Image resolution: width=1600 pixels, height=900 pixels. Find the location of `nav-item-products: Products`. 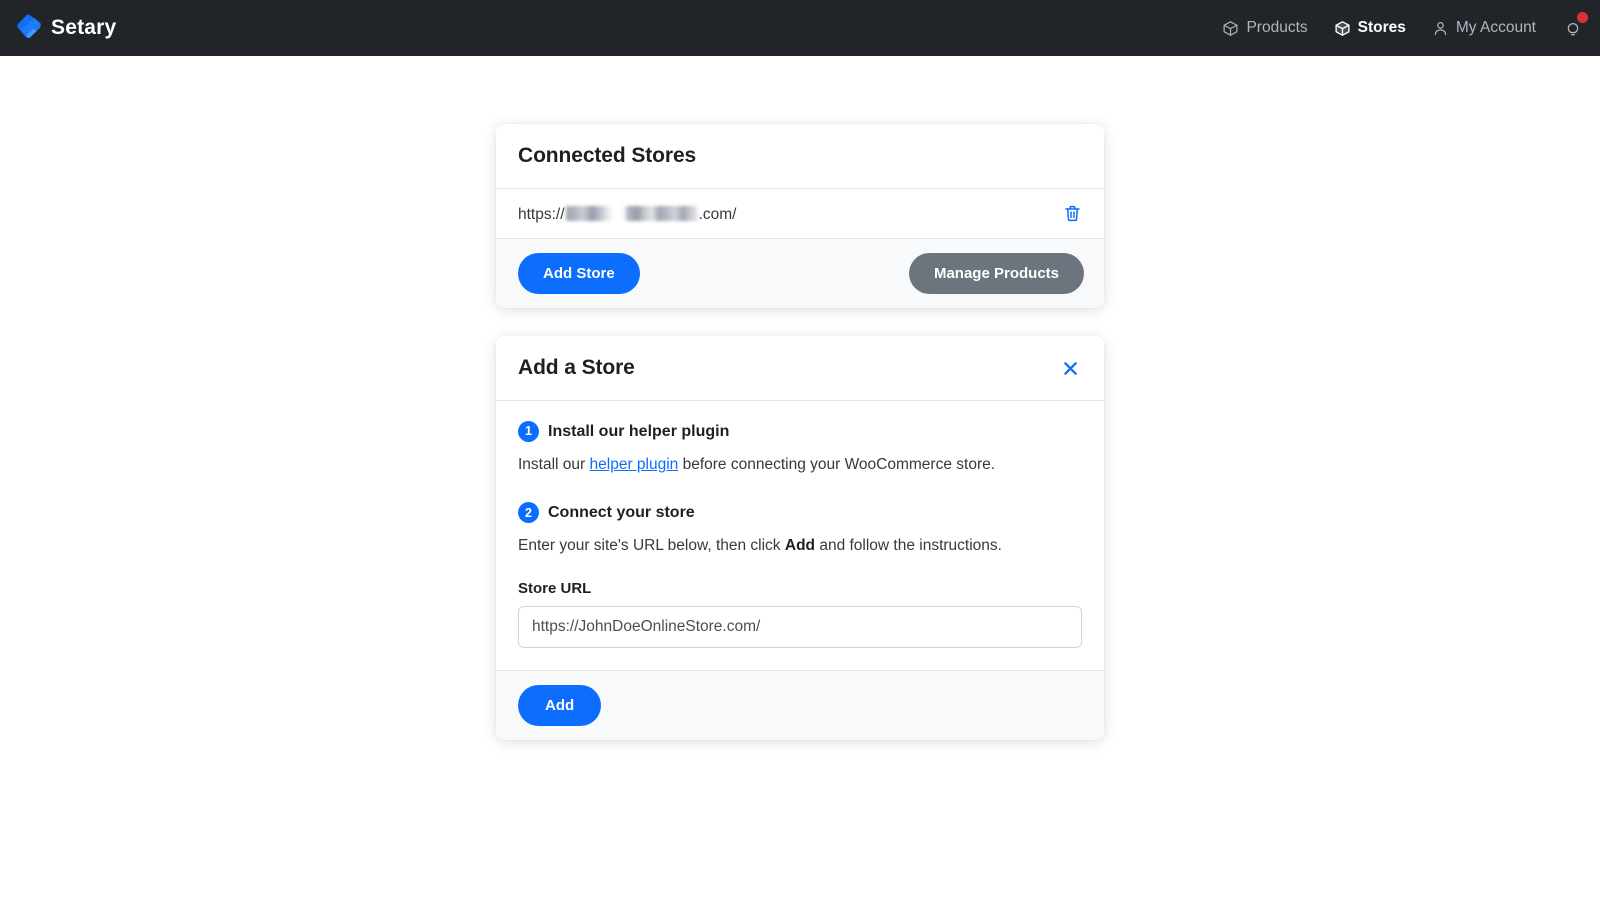

nav-item-products: Products is located at coordinates (1265, 28).